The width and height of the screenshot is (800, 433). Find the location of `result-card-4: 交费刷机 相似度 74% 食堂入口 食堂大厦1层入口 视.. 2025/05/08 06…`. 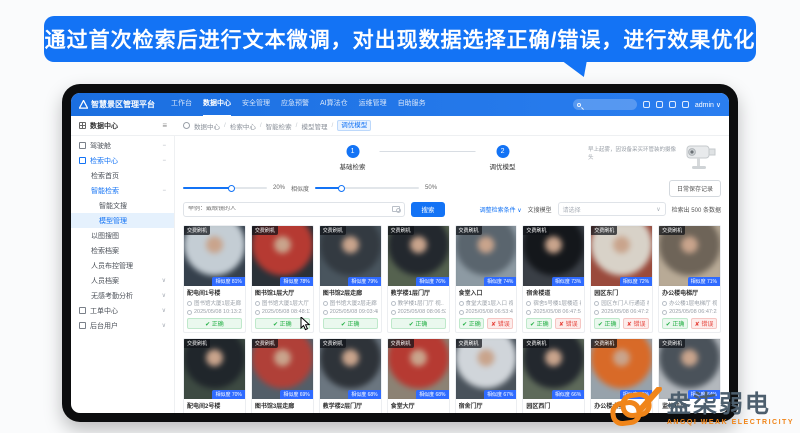

result-card-4: 交费刷机 相似度 74% 食堂入口 食堂大厦1层入口 视.. 2025/05/08 06… is located at coordinates (486, 279).